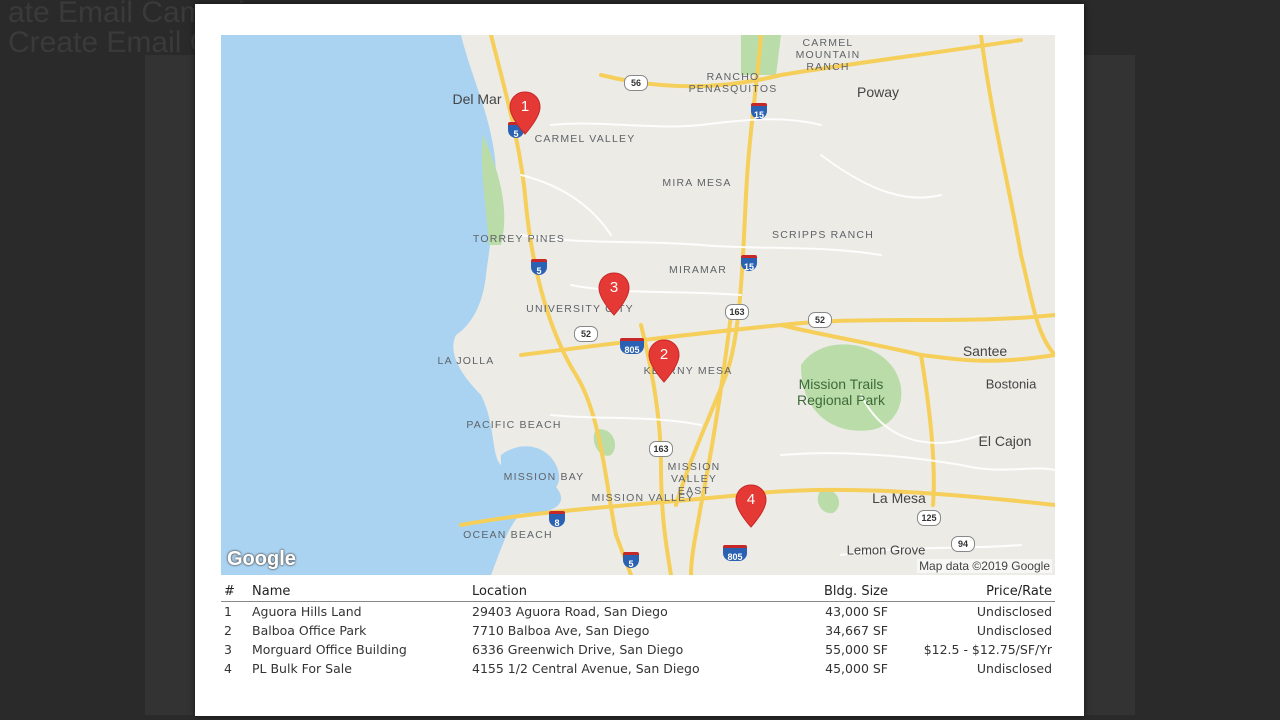 Image resolution: width=1280 pixels, height=720 pixels. What do you see at coordinates (329, 649) in the screenshot?
I see `row-name: Morguard Office Building` at bounding box center [329, 649].